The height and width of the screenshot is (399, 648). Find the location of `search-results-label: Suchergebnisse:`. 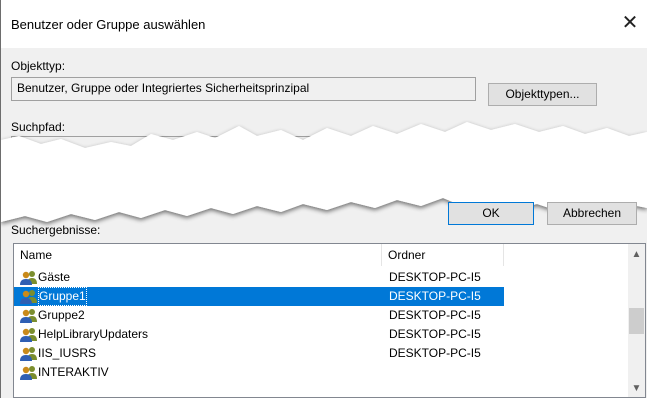

search-results-label: Suchergebnisse: is located at coordinates (56, 230).